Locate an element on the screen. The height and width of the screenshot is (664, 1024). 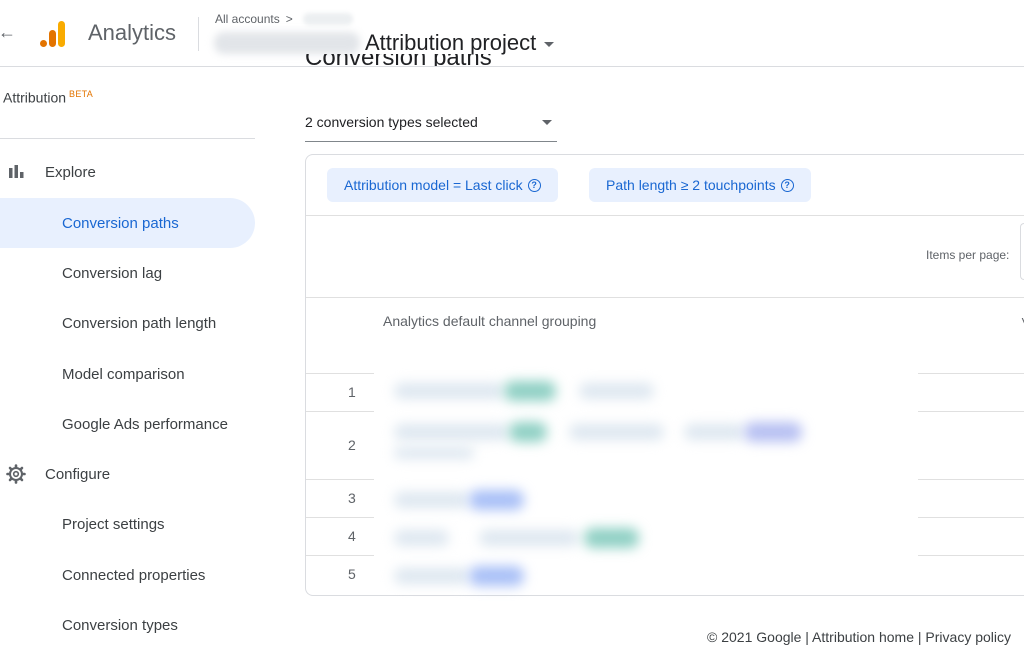
sidebar-item-conversion-path-length: Conversion path length is located at coordinates (127, 323).